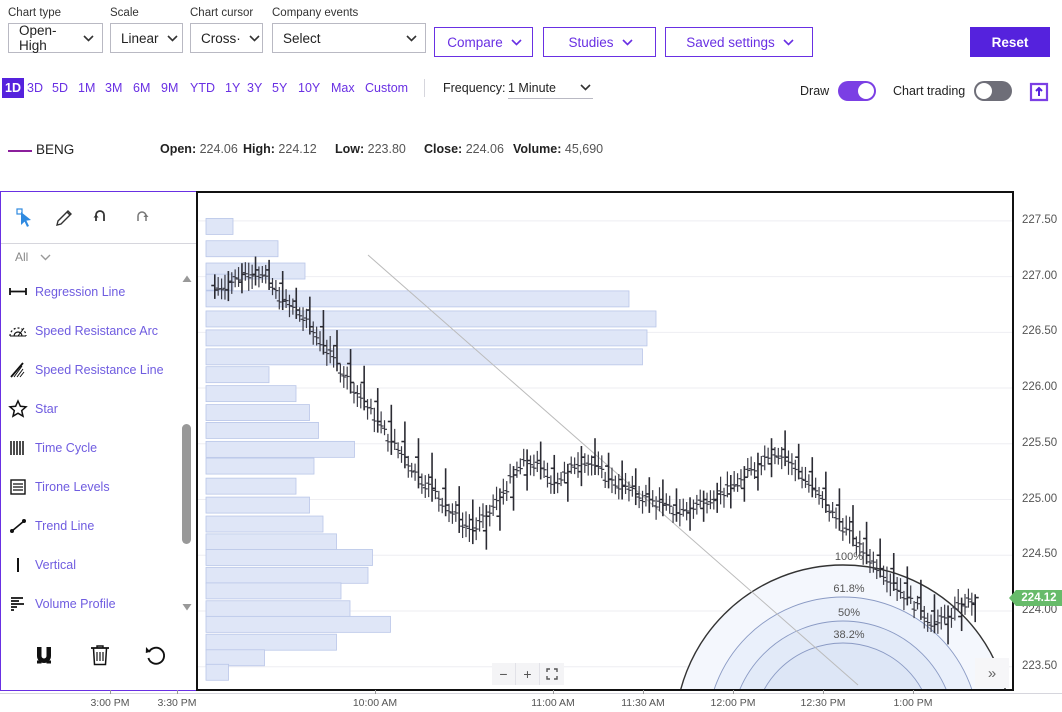 The height and width of the screenshot is (712, 1062). I want to click on volume-profile-icon, so click(18, 603).